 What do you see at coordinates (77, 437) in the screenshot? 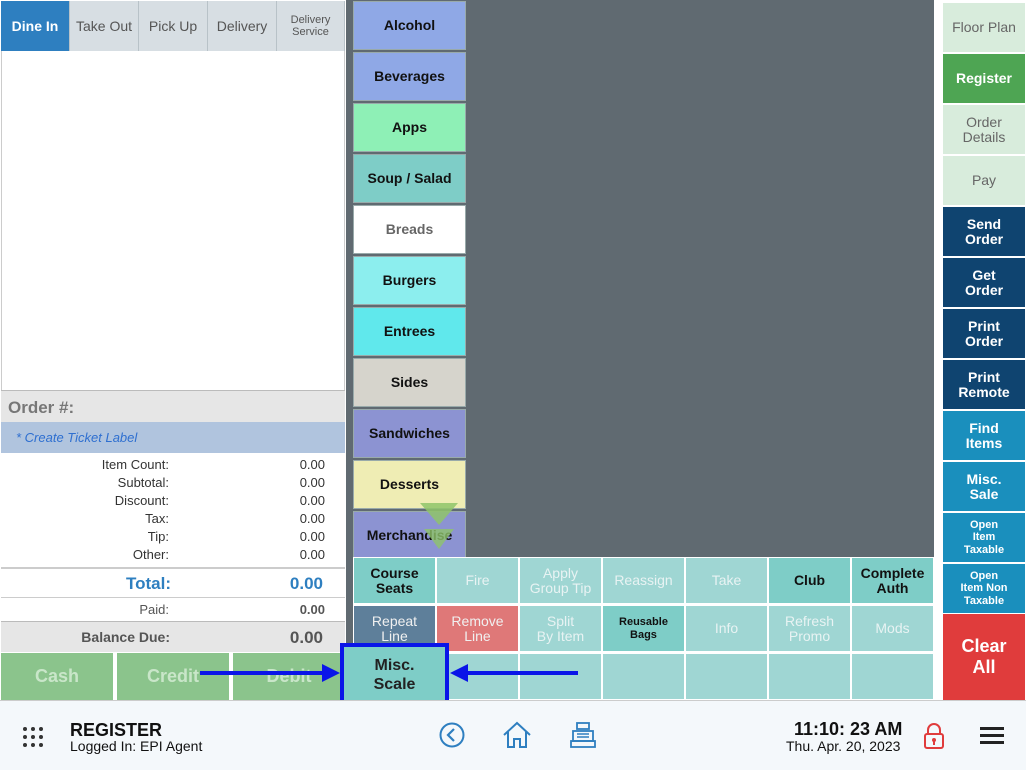
I see `ticket-label-text: * Create Ticket Label` at bounding box center [77, 437].